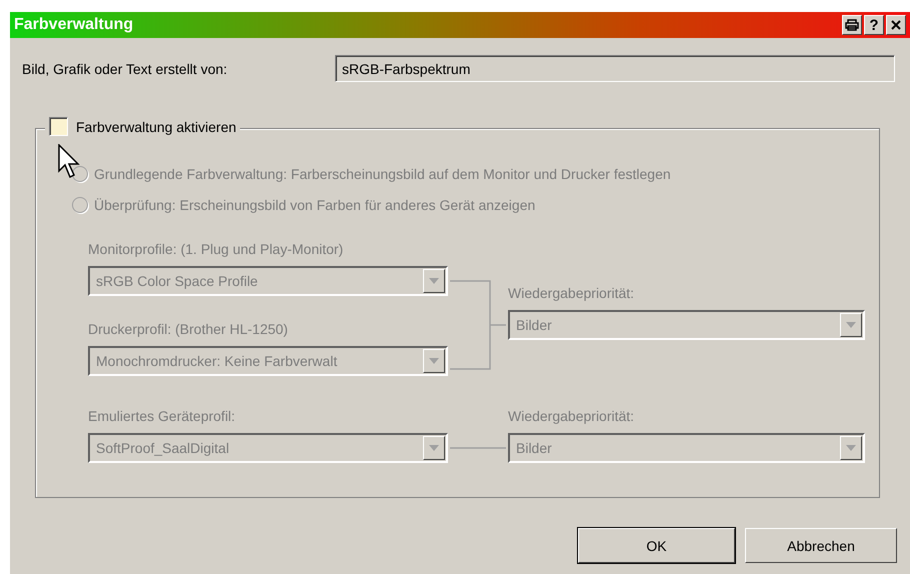 This screenshot has width=910, height=574. I want to click on close-button, so click(896, 25).